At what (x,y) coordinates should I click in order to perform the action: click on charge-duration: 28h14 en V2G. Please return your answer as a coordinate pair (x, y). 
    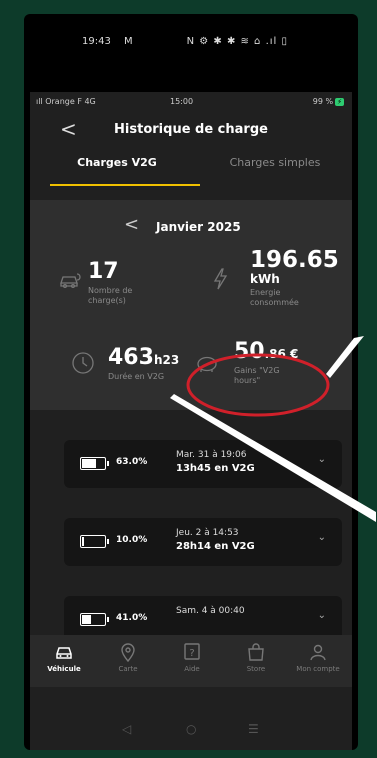
    Looking at the image, I should click on (215, 546).